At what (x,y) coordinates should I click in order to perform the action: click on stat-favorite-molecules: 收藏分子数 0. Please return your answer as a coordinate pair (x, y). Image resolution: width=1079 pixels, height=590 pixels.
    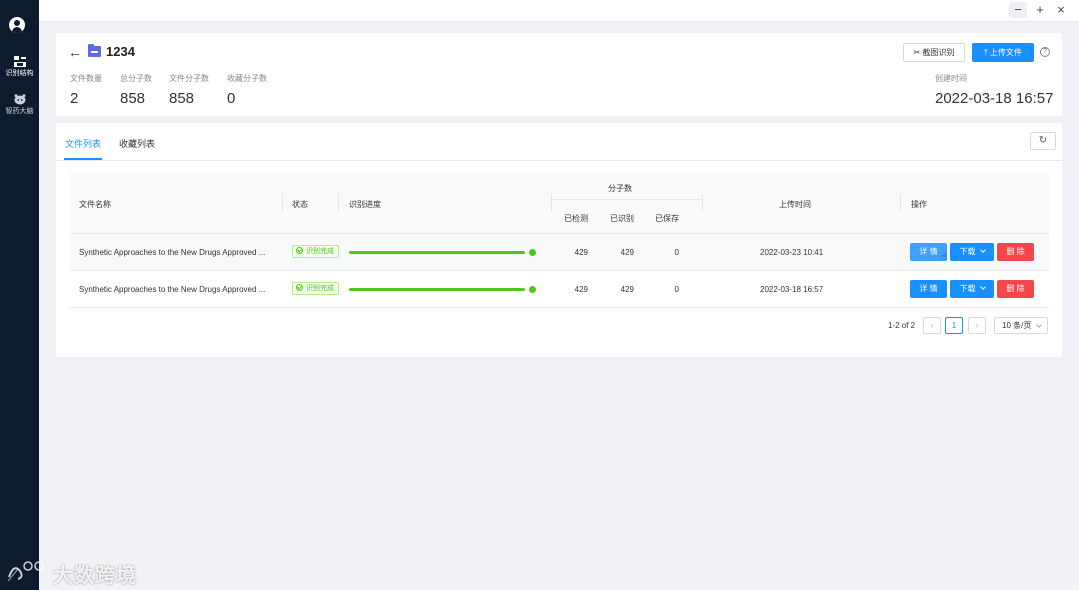
    Looking at the image, I should click on (247, 90).